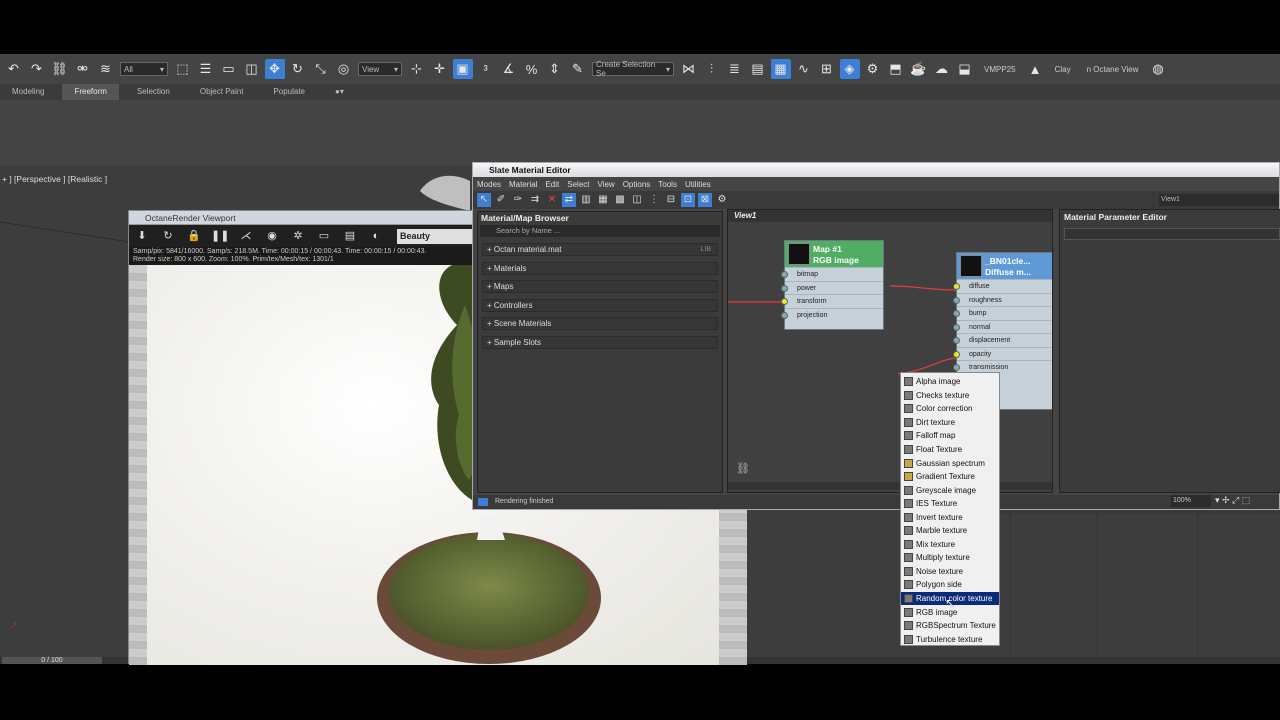 The image size is (1280, 720). I want to click on menu-view: View, so click(606, 184).